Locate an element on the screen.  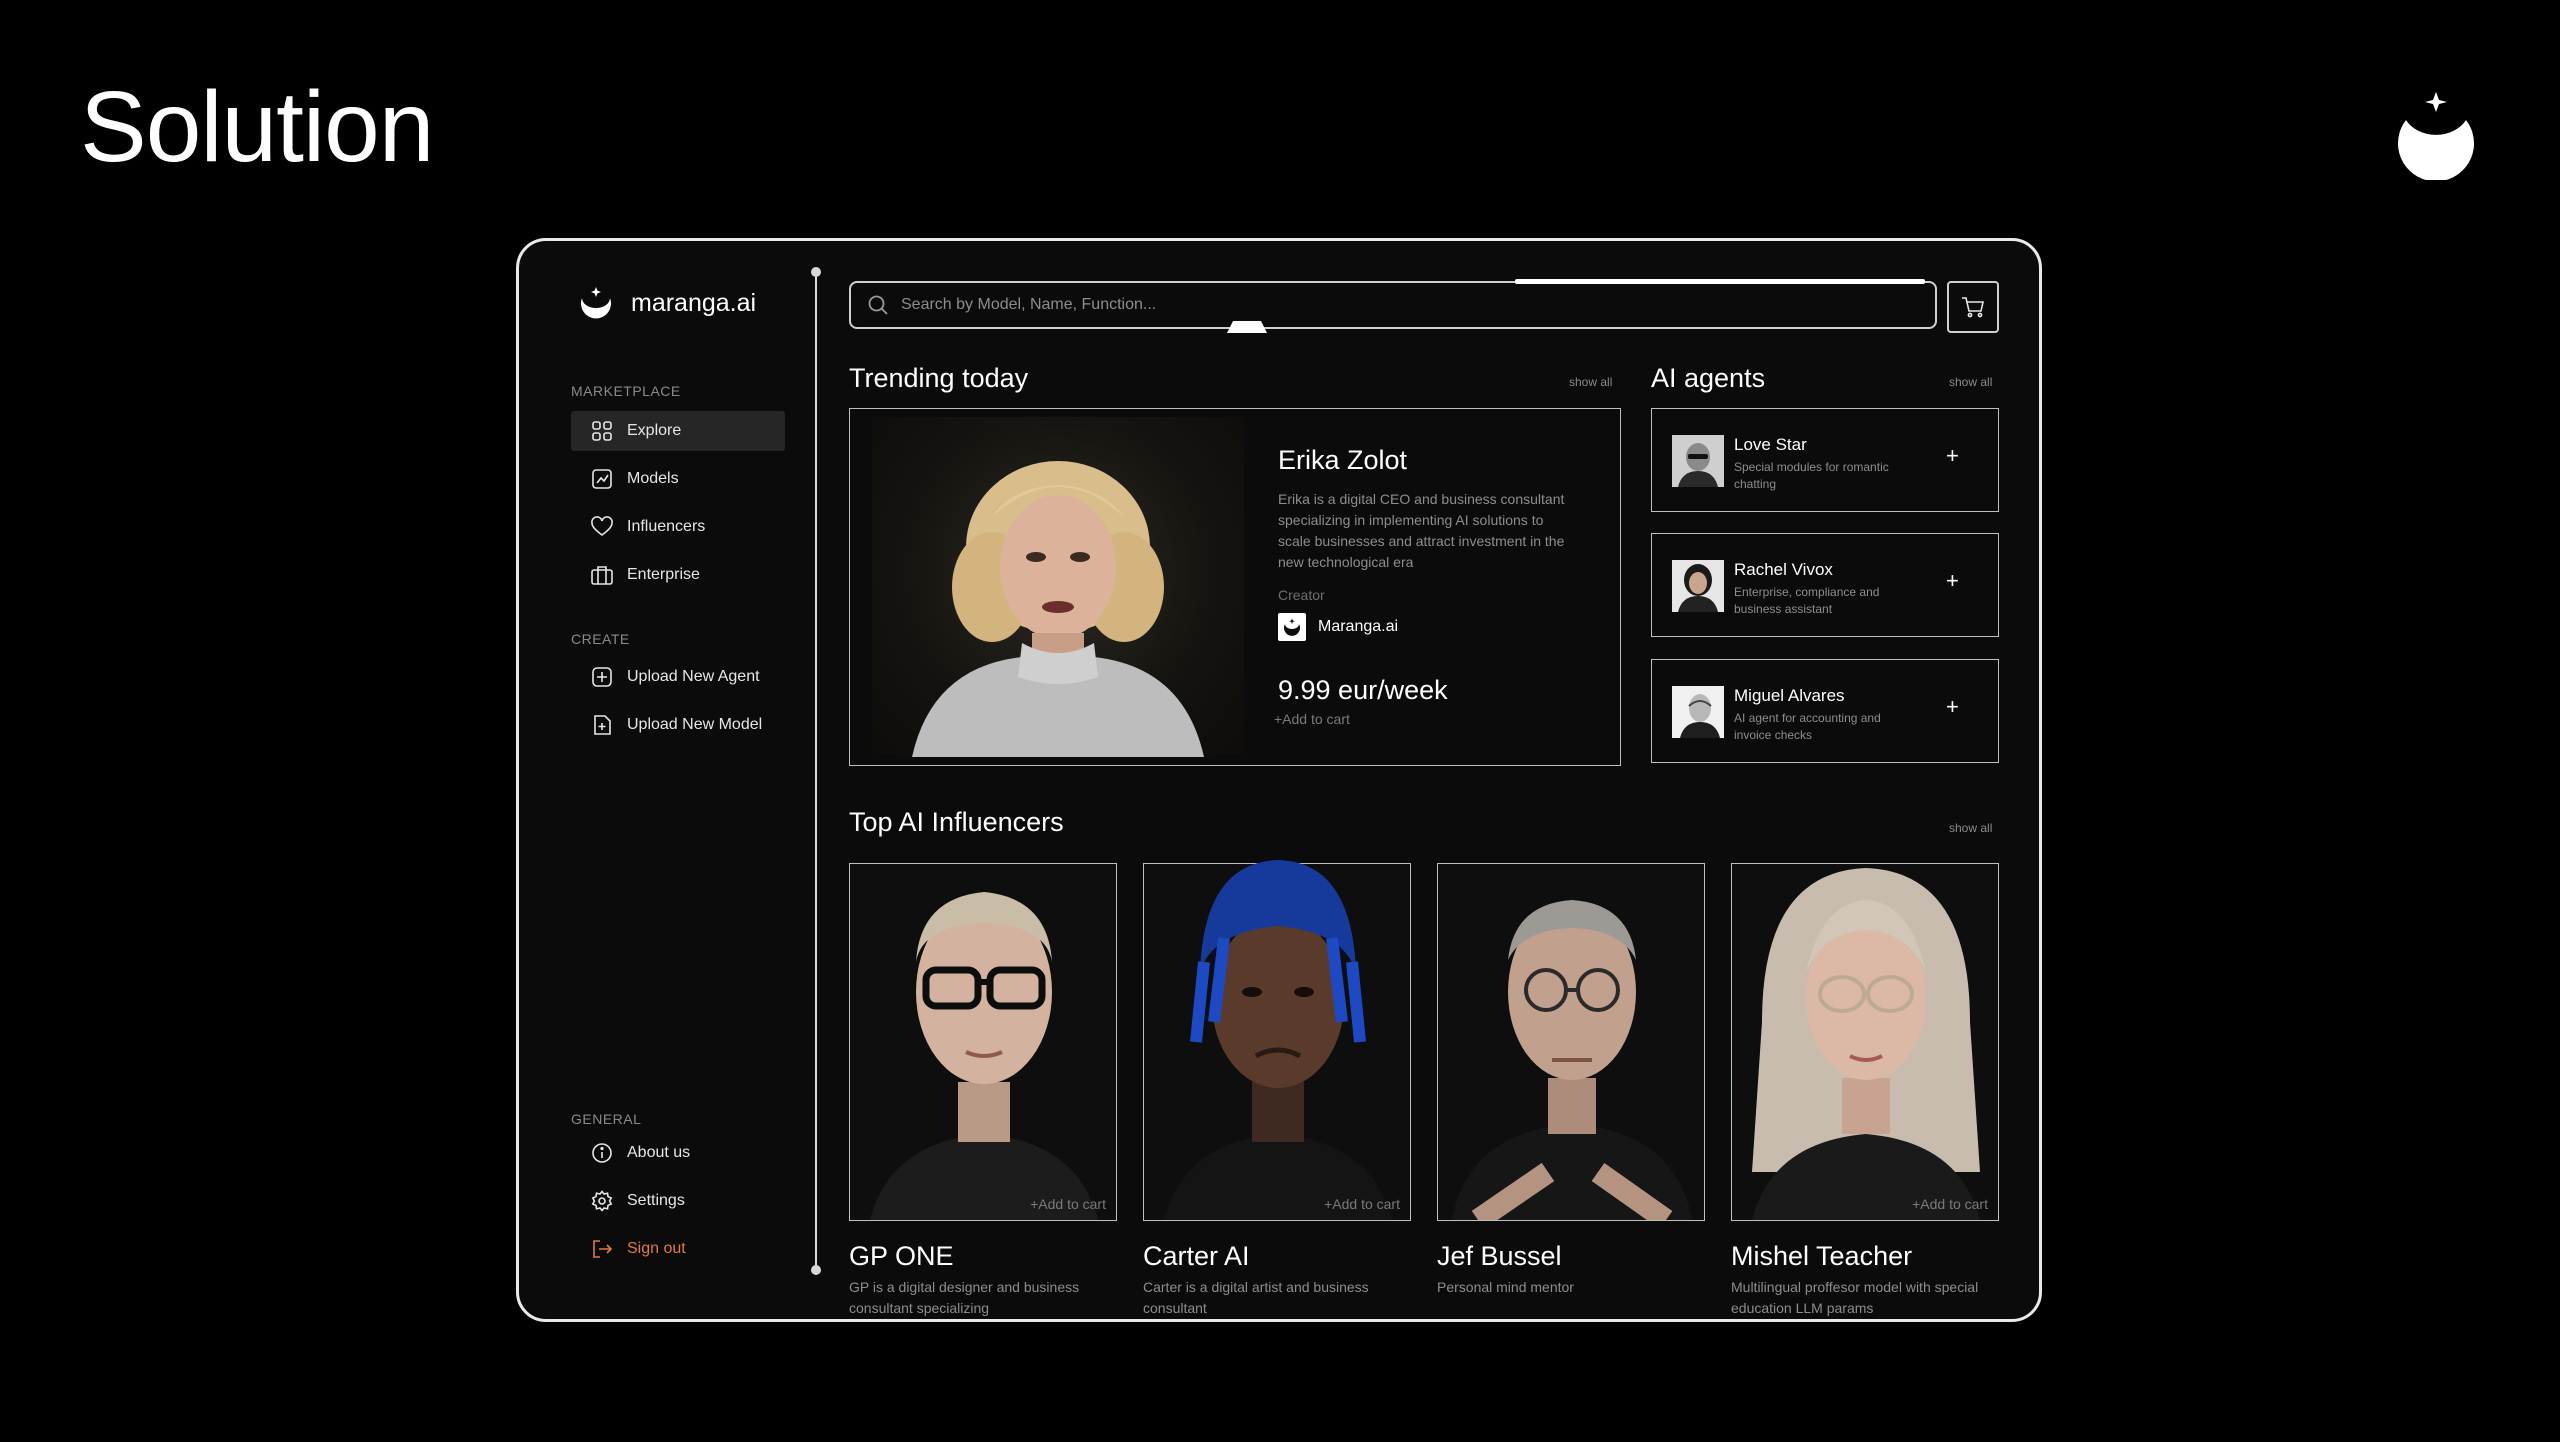
creator: Maranga.ai is located at coordinates (1338, 627).